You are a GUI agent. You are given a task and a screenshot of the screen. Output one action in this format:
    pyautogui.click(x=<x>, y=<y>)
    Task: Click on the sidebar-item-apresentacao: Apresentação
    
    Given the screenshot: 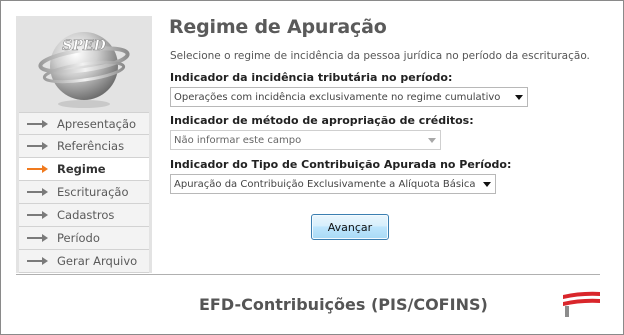 What is the action you would take?
    pyautogui.click(x=84, y=123)
    